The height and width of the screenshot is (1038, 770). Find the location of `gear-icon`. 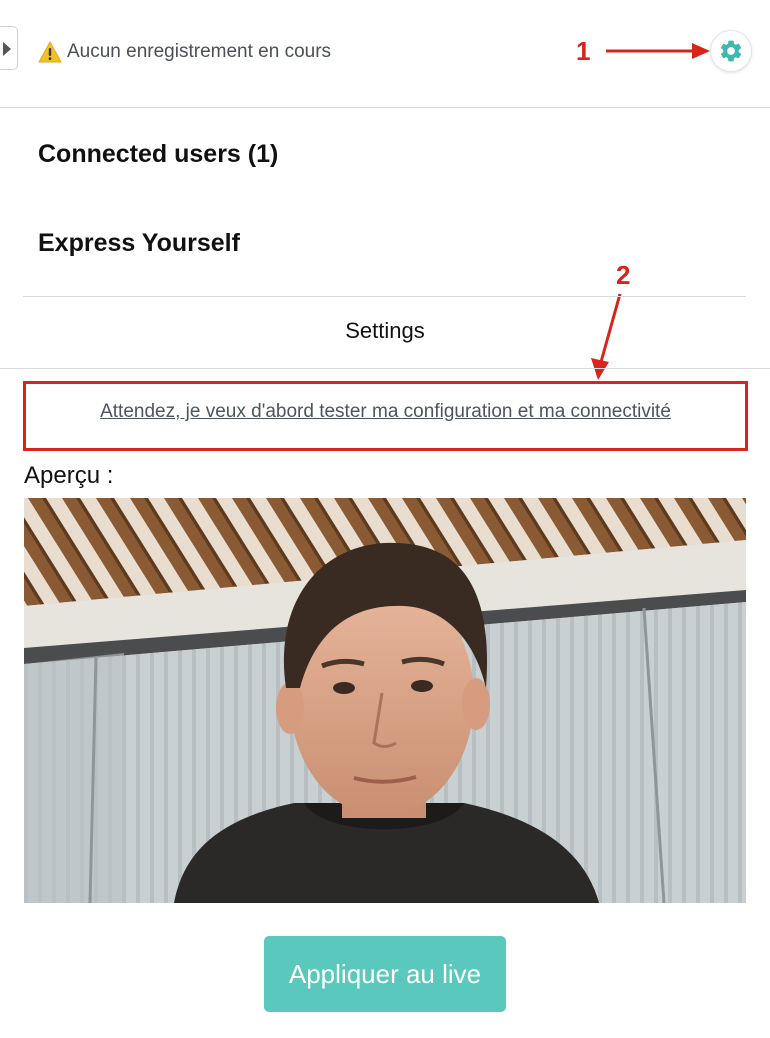

gear-icon is located at coordinates (731, 51).